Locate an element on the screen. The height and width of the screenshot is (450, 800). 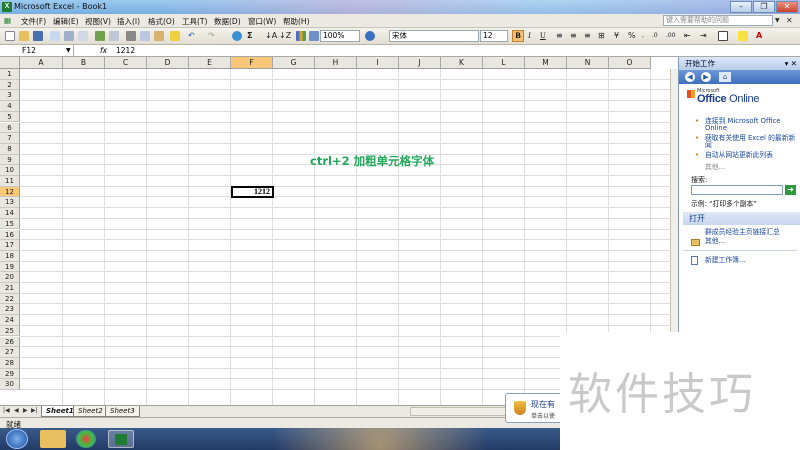
column-header-d: D is located at coordinates (168, 63).